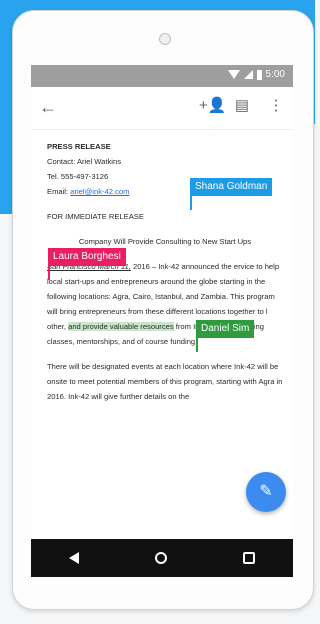  Describe the element at coordinates (191, 201) in the screenshot. I see `collaborator-cursor-shana` at that location.